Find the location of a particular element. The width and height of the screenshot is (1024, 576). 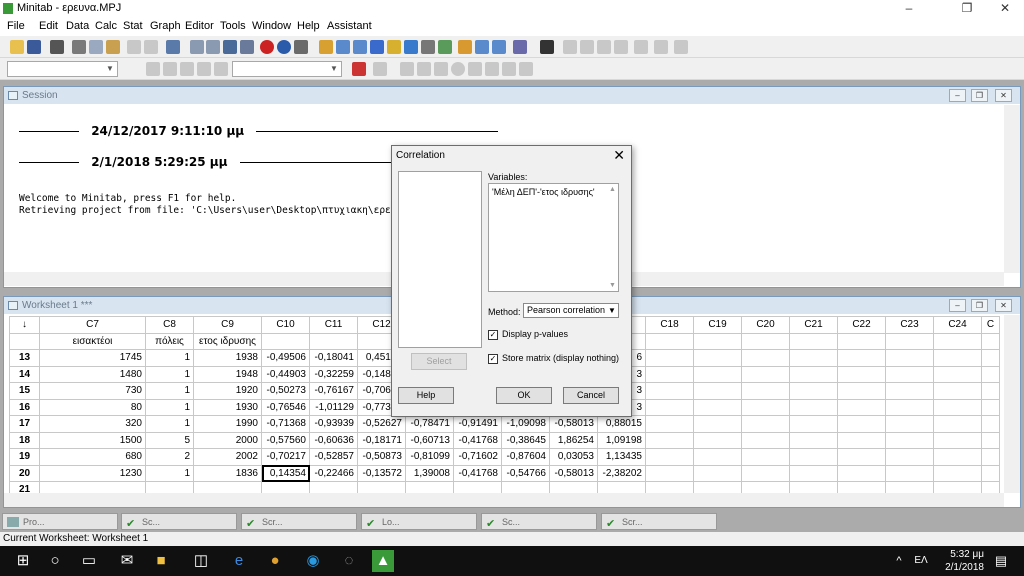

variables-scrollbar: ▲ ▼ is located at coordinates (612, 237).